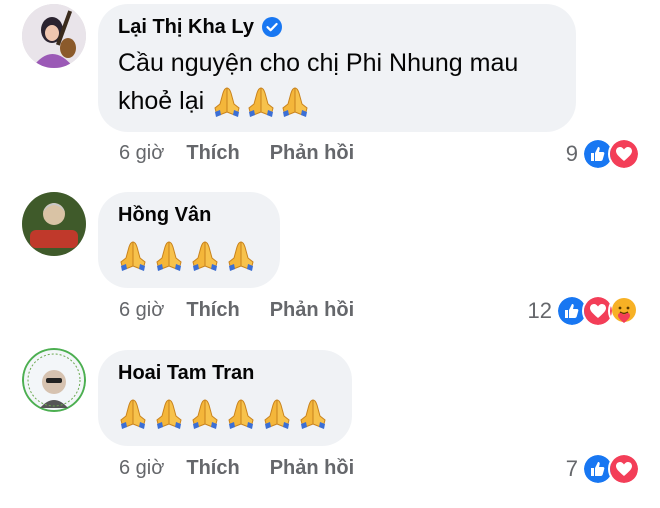 The image size is (660, 508). Describe the element at coordinates (186, 27) in the screenshot. I see `author-name: Lại Thị Kha Ly` at that location.